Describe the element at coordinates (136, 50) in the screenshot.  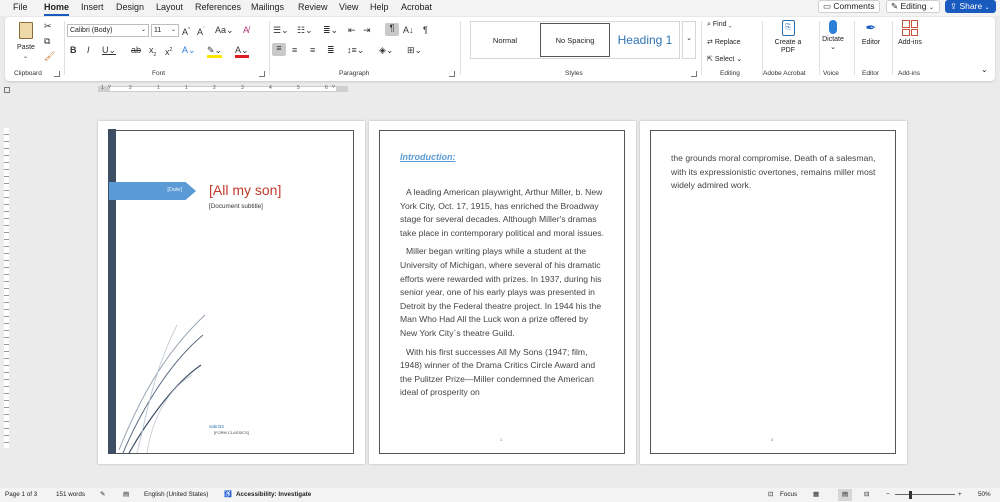
I see `strikethrough-icon: ab` at that location.